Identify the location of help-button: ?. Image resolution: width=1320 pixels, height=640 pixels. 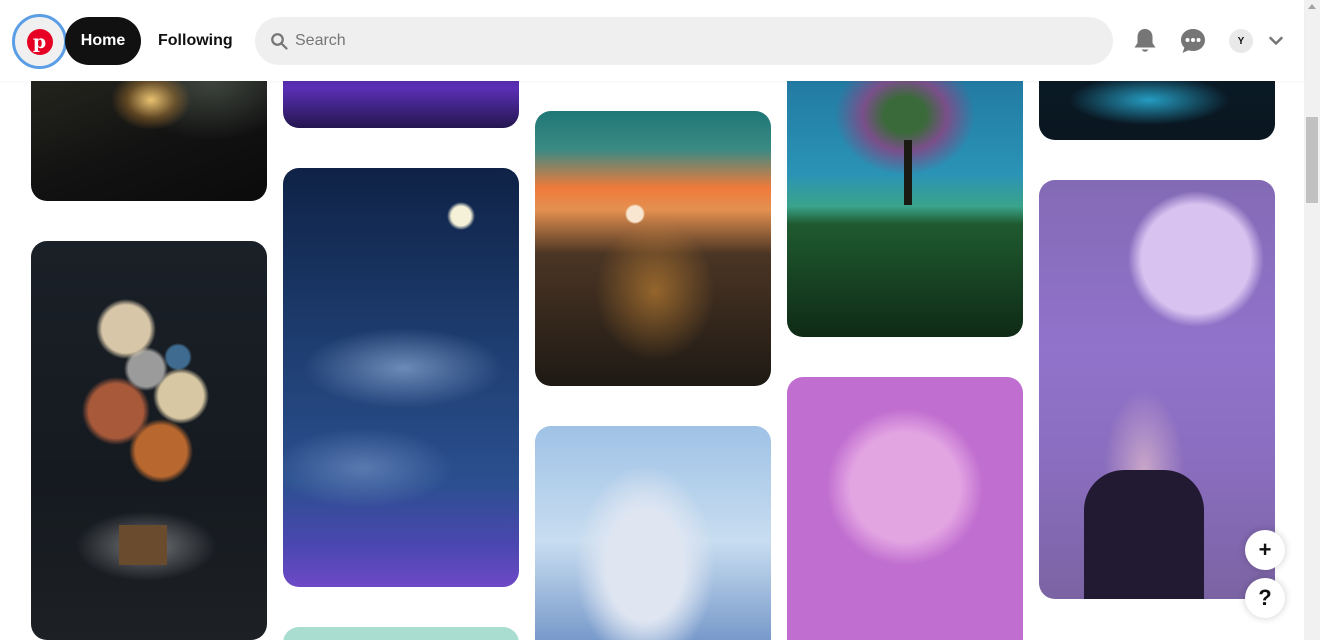
(1265, 598).